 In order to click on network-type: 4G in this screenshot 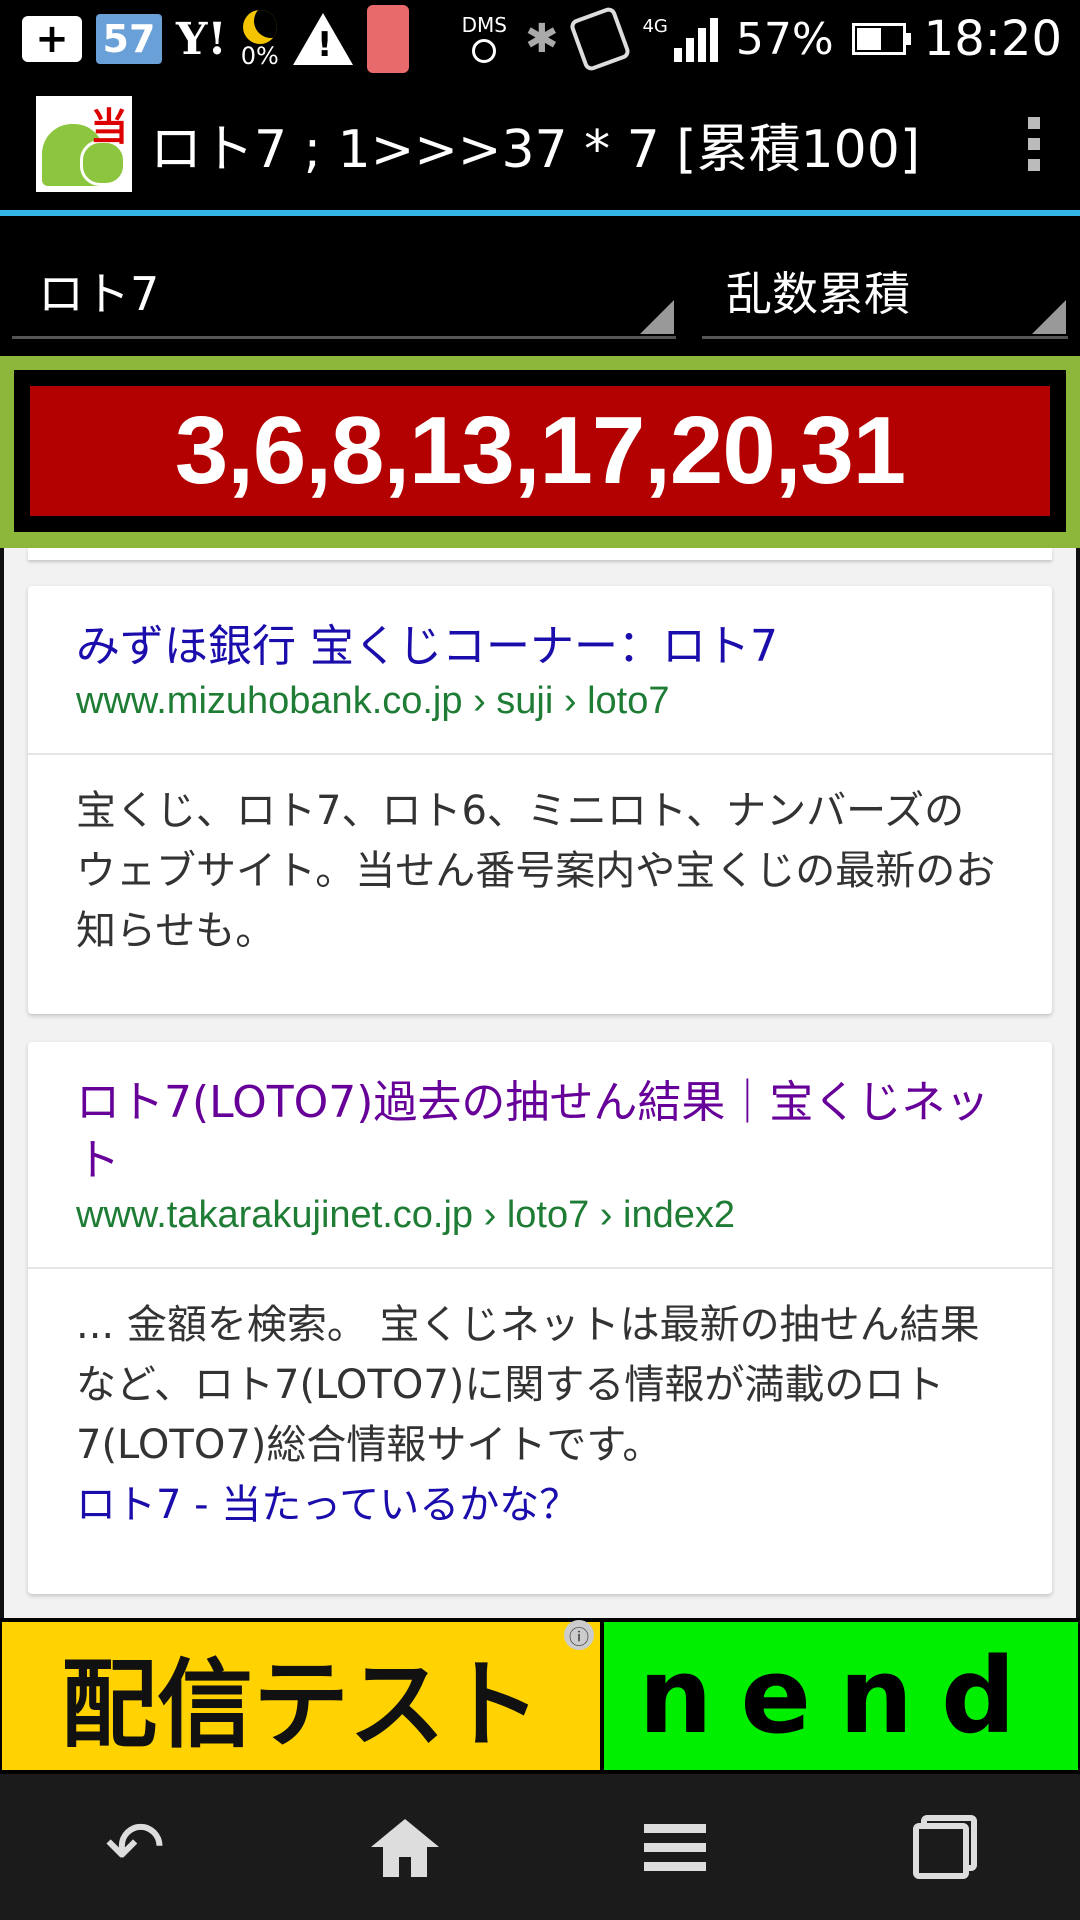, I will do `click(655, 26)`.